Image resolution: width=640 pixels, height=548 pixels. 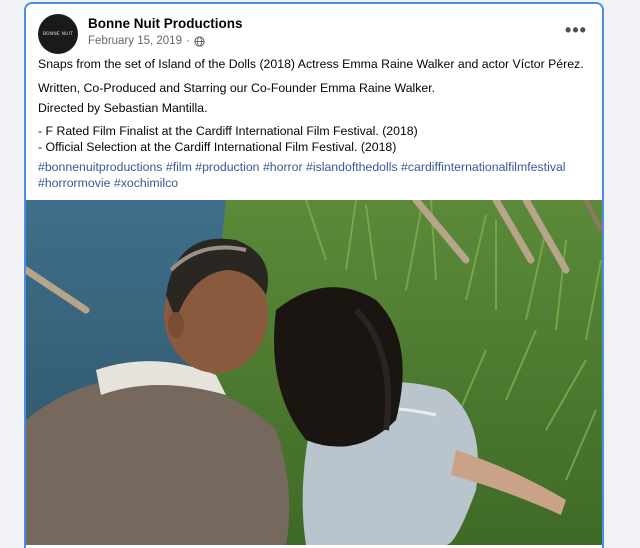 I want to click on post-meta: February 15, 2019 ·, so click(x=146, y=41).